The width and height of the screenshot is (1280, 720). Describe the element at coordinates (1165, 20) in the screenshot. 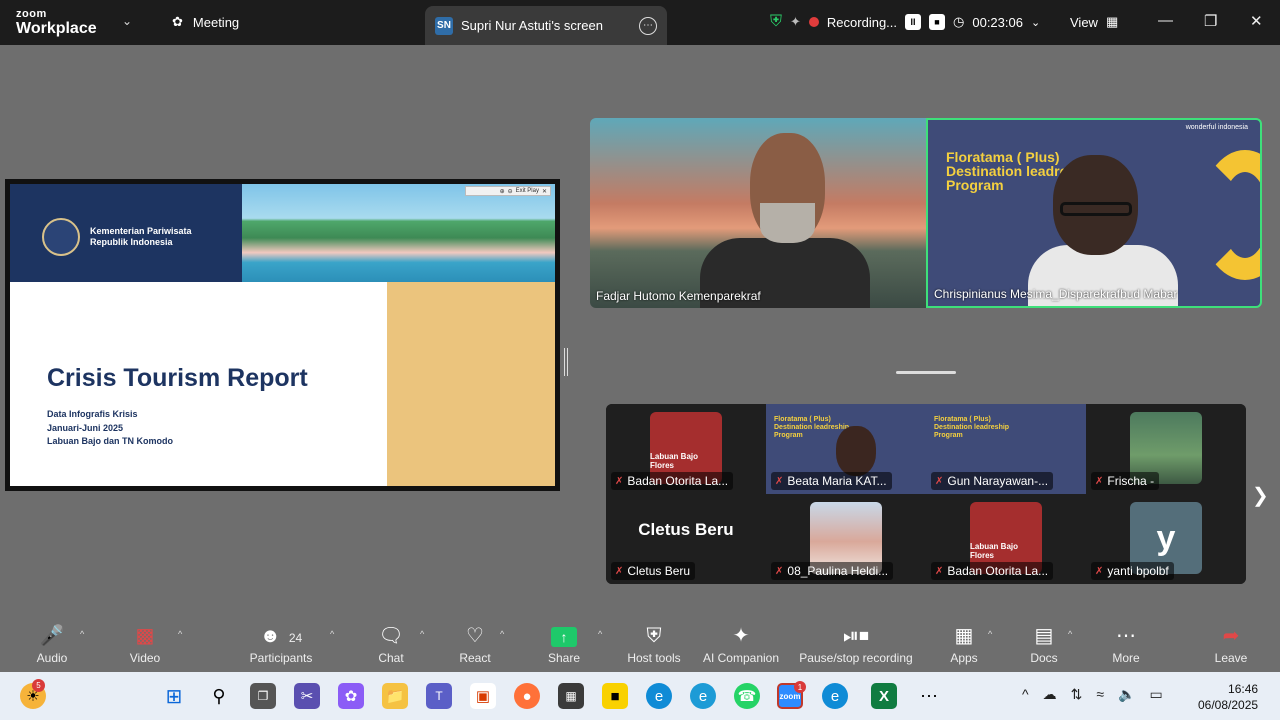

I see `minimize-button: —` at that location.